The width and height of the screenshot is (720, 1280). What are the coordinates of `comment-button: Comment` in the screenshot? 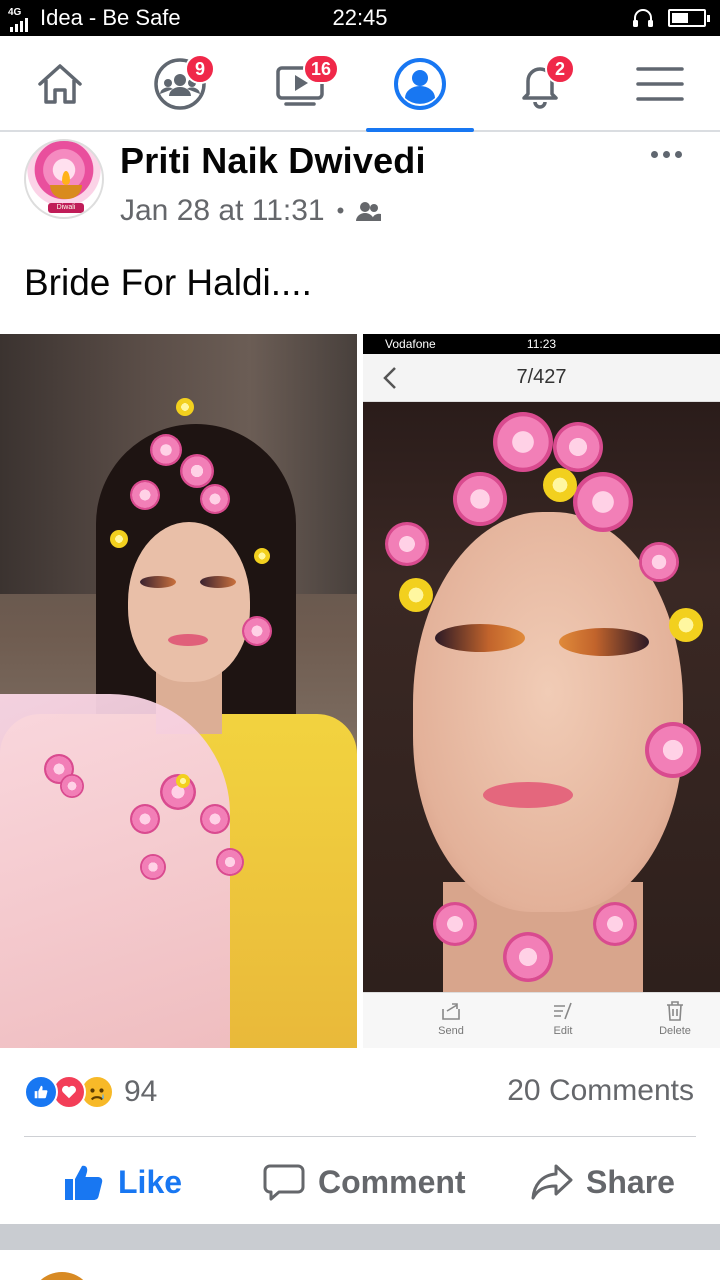 It's located at (364, 1182).